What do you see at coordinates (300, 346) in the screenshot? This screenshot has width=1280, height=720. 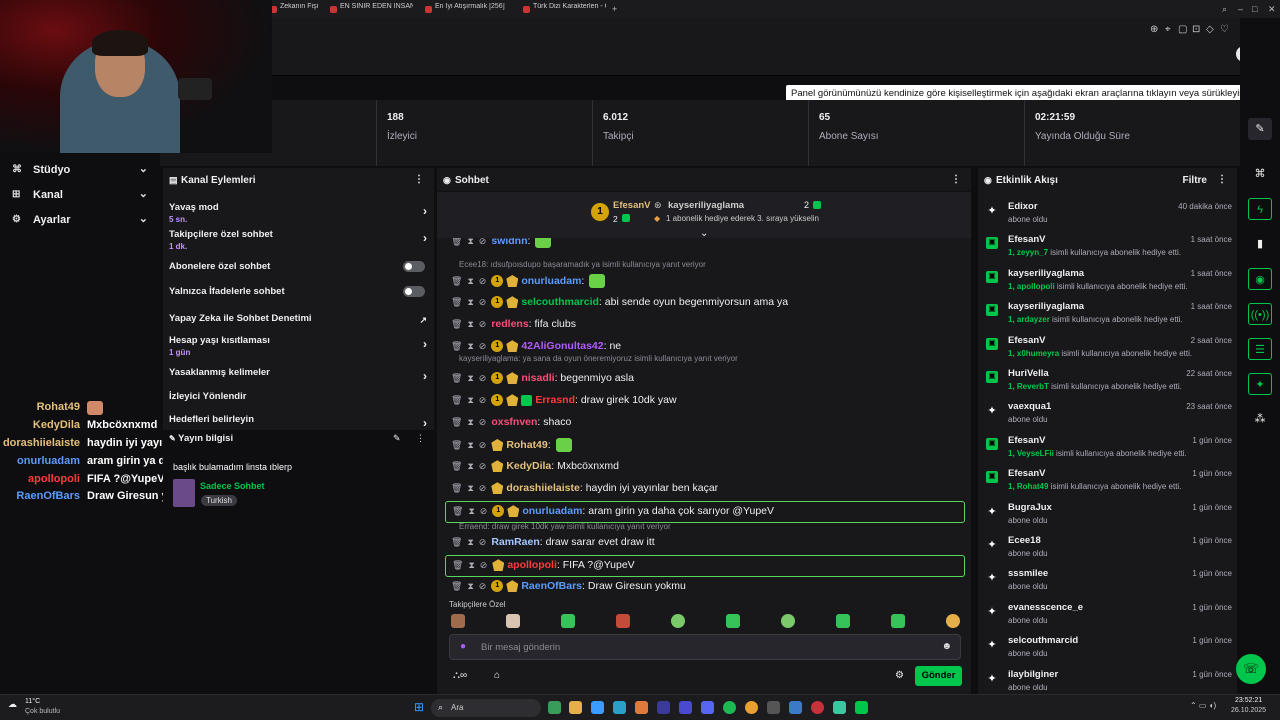 I see `action-account-age: Hesap yaşı kısıtlaması 1 gün ›` at bounding box center [300, 346].